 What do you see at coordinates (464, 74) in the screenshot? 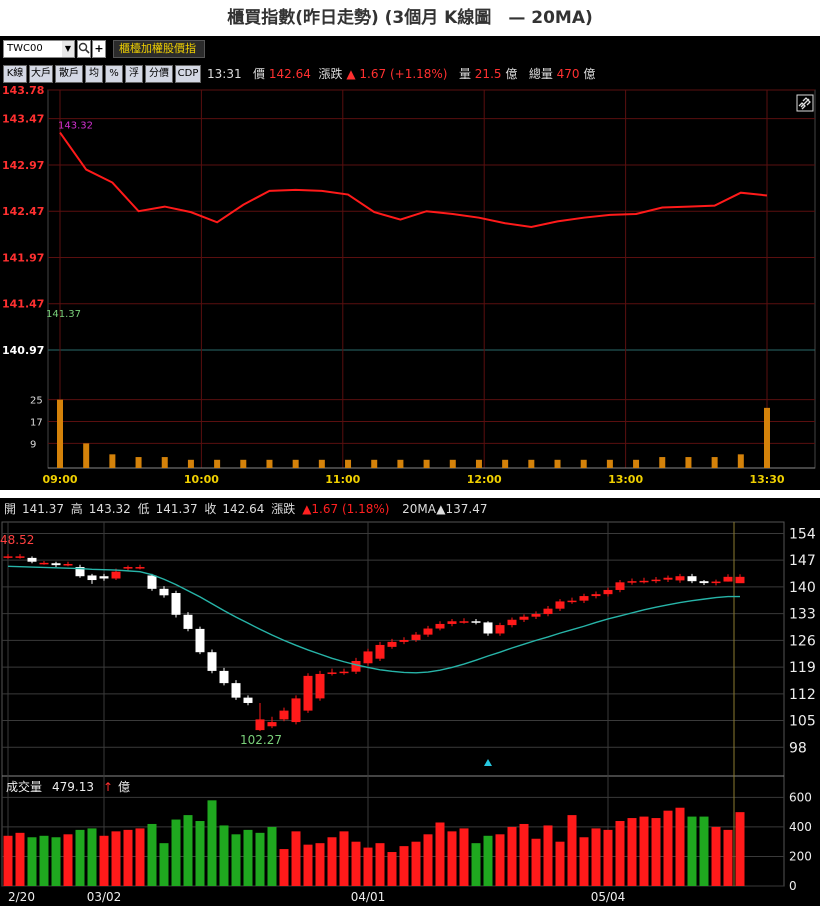
I see `volume-label: 量` at bounding box center [464, 74].